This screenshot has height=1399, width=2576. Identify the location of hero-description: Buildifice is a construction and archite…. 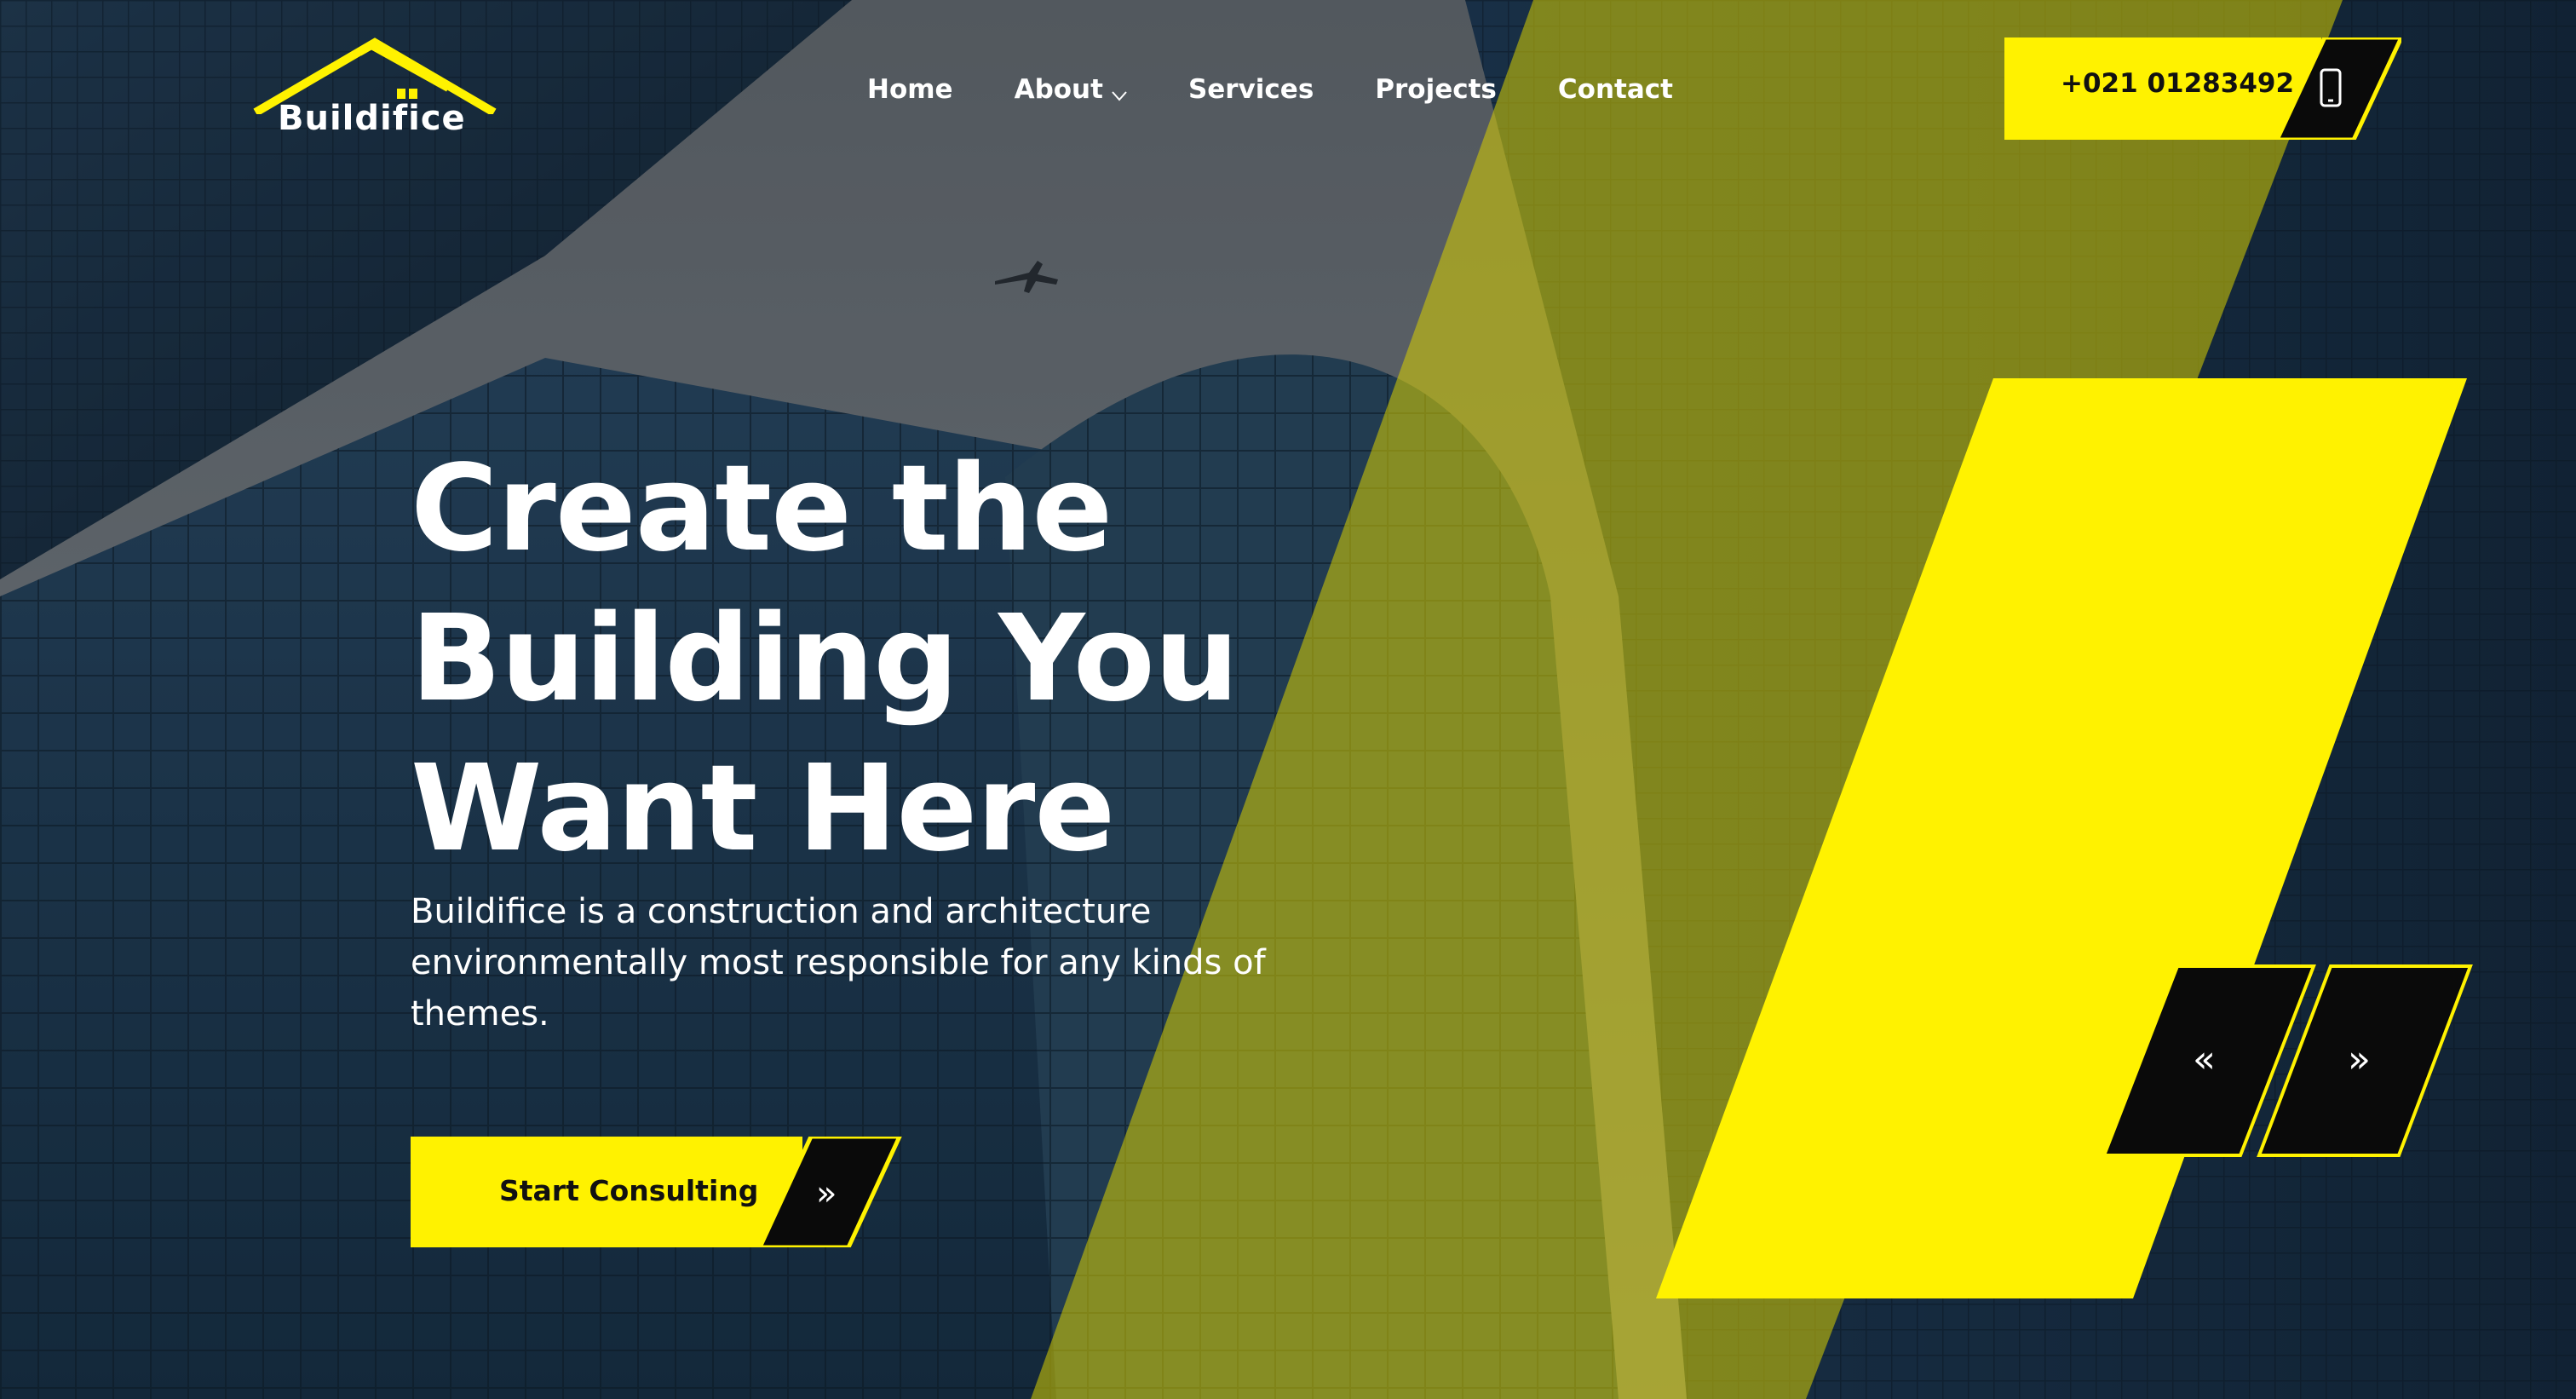
(839, 962).